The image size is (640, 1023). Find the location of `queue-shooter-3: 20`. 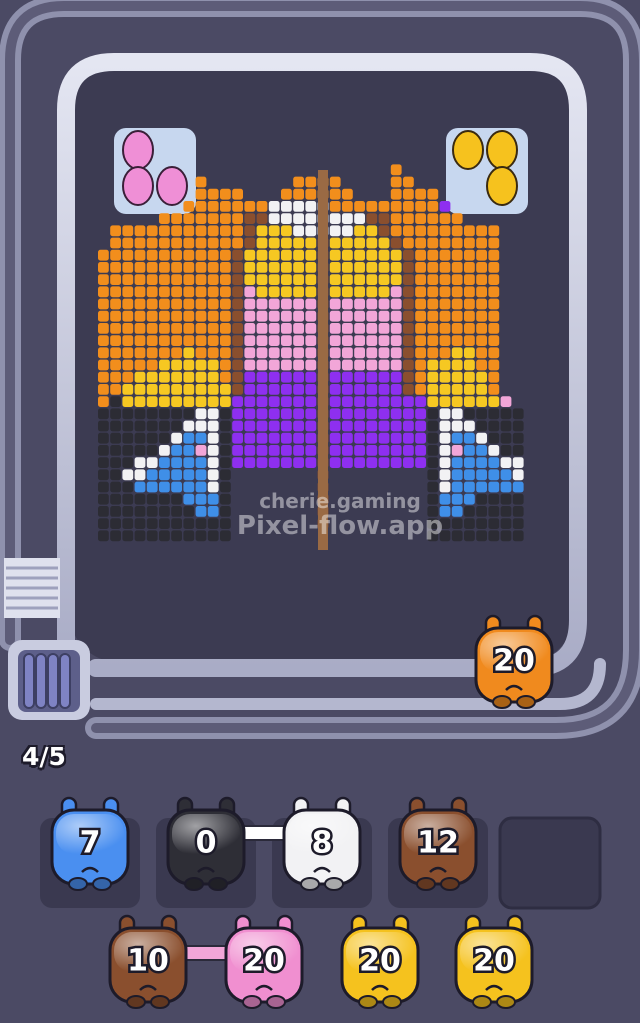

queue-shooter-3: 20 is located at coordinates (380, 961).